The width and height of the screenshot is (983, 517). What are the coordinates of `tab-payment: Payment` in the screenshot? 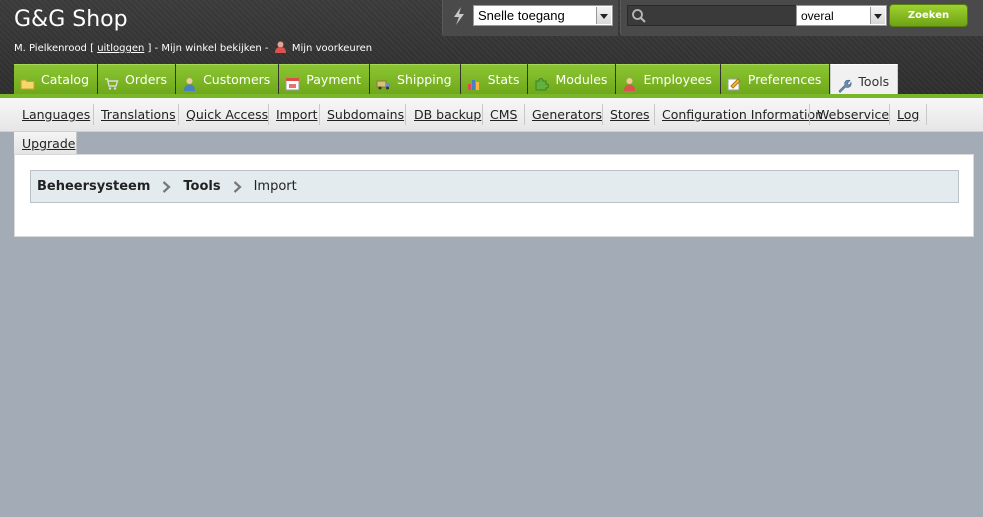 It's located at (324, 79).